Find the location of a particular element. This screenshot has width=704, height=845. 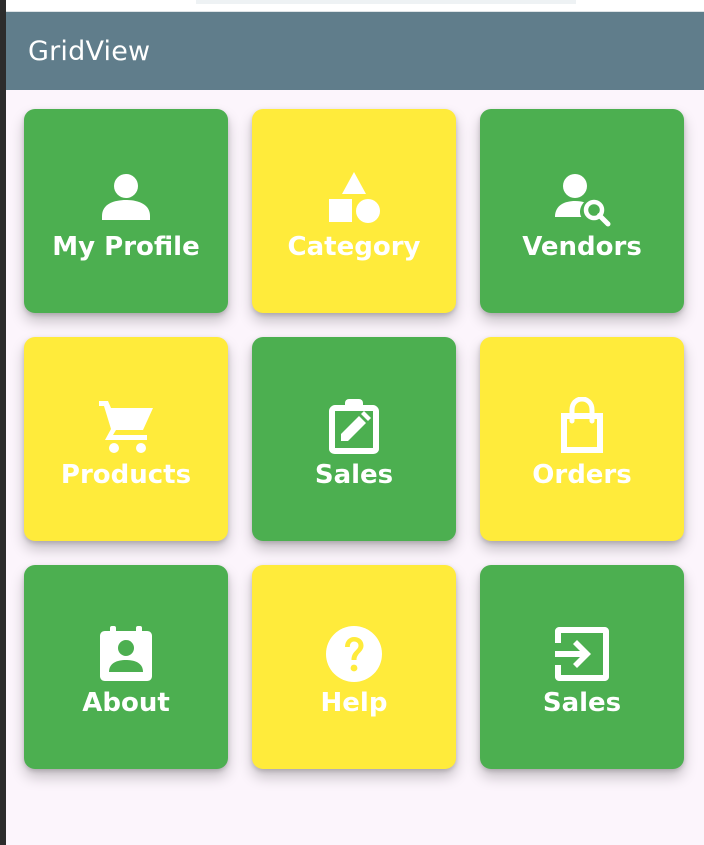

status-strip is located at coordinates (355, 6).